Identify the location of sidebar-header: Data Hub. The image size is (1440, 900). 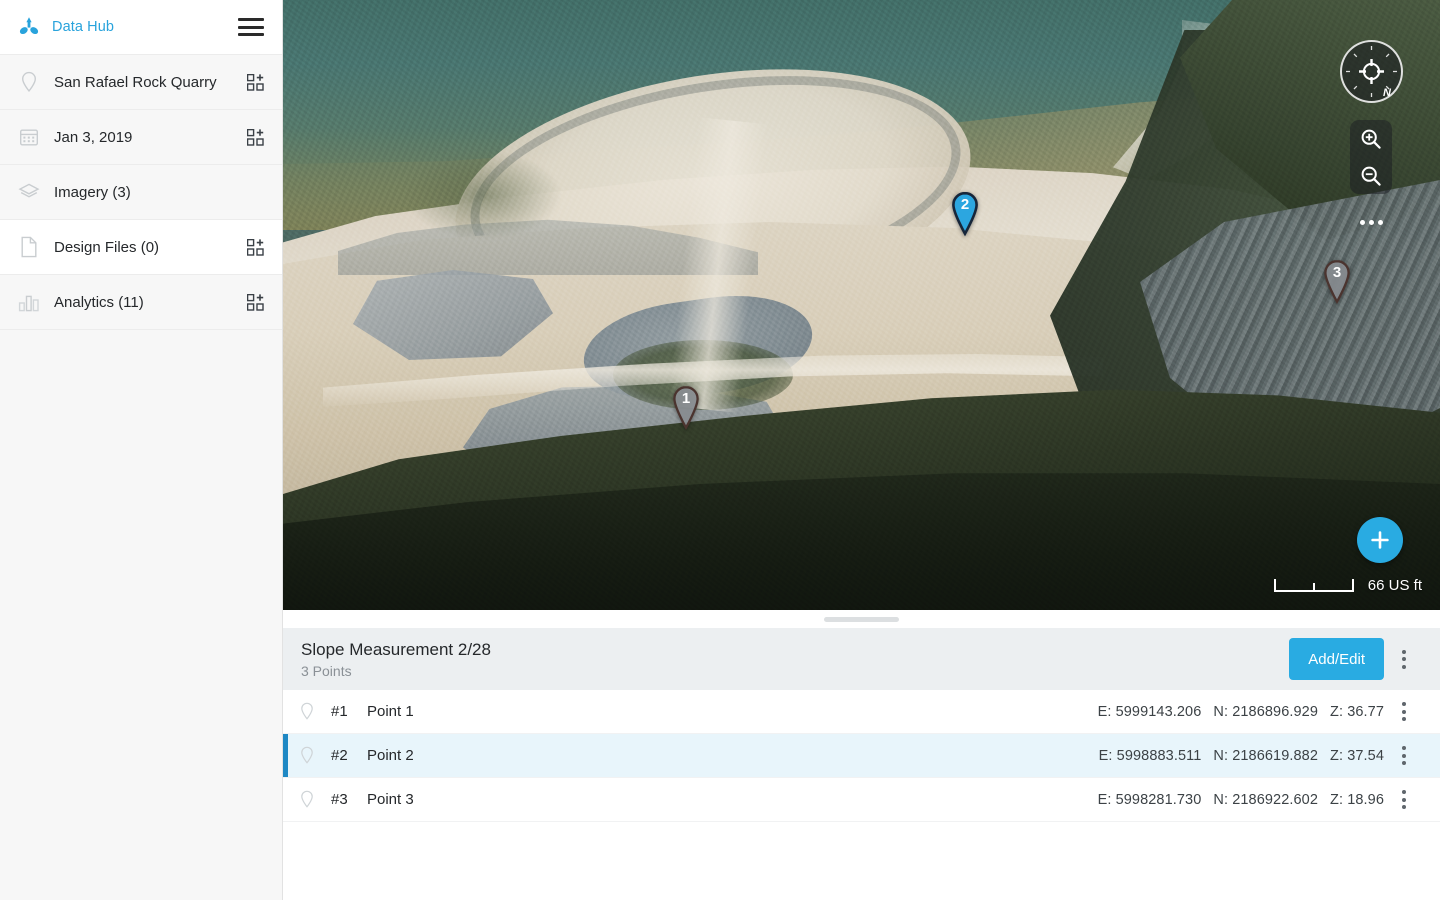
(141, 27).